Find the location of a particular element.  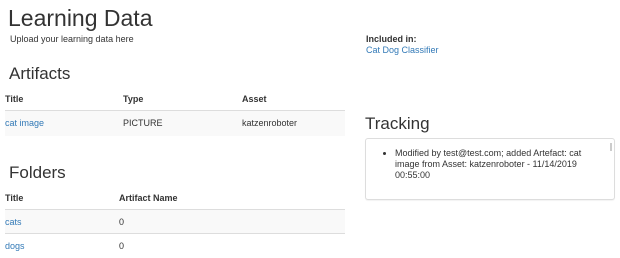

table-row: dogs 0 is located at coordinates (175, 245).